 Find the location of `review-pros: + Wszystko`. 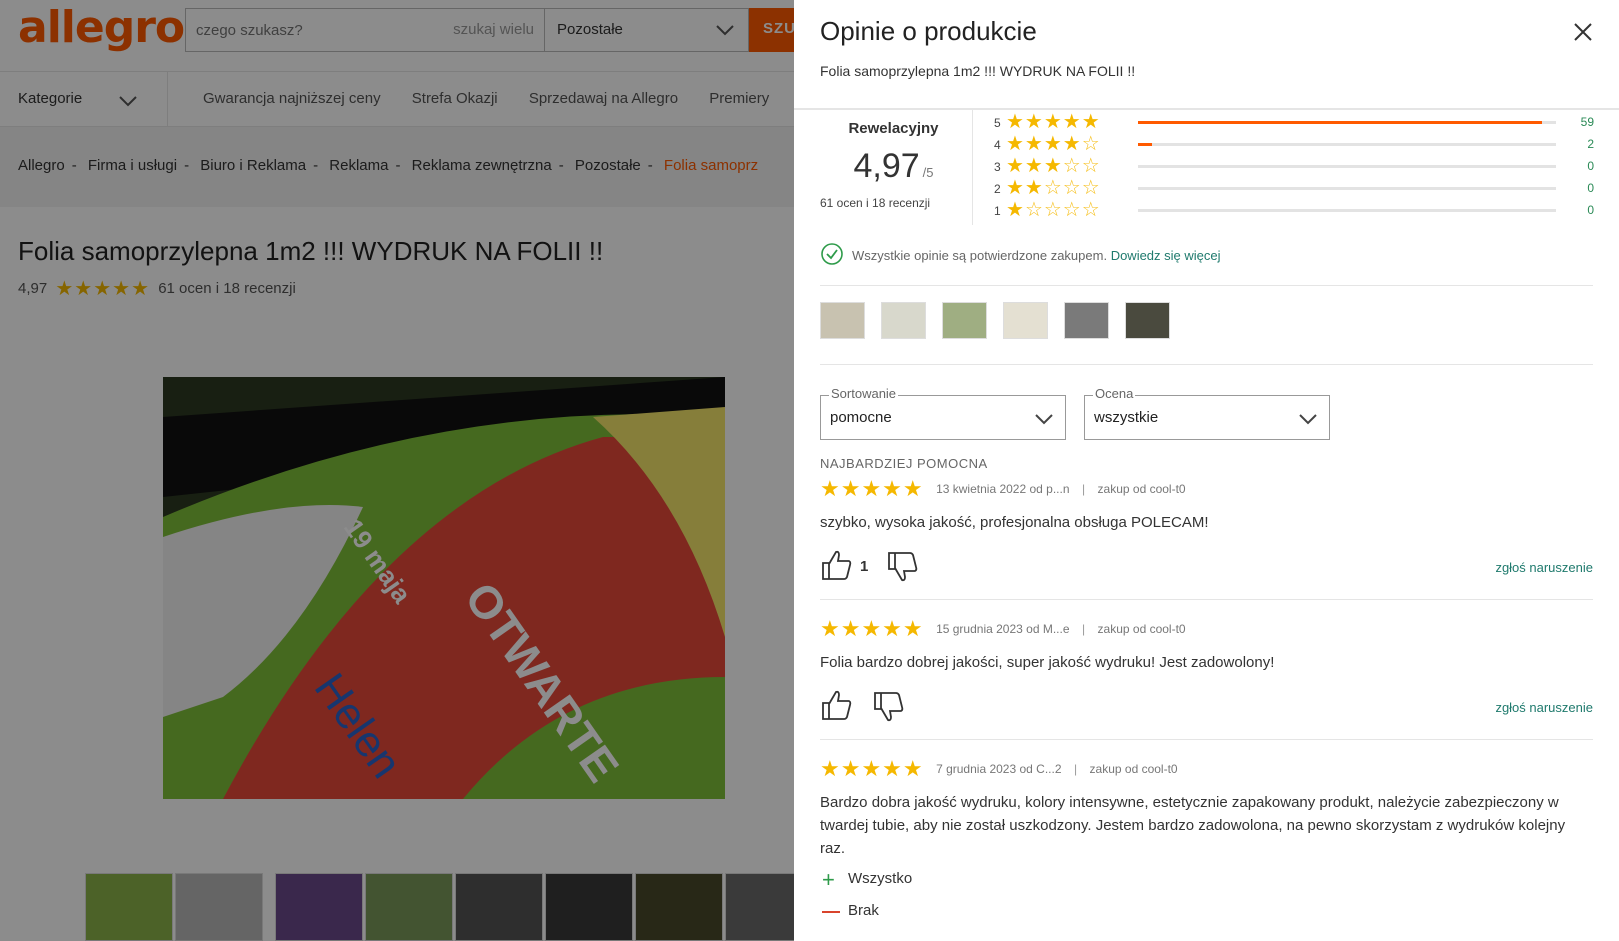

review-pros: + Wszystko is located at coordinates (1206, 879).